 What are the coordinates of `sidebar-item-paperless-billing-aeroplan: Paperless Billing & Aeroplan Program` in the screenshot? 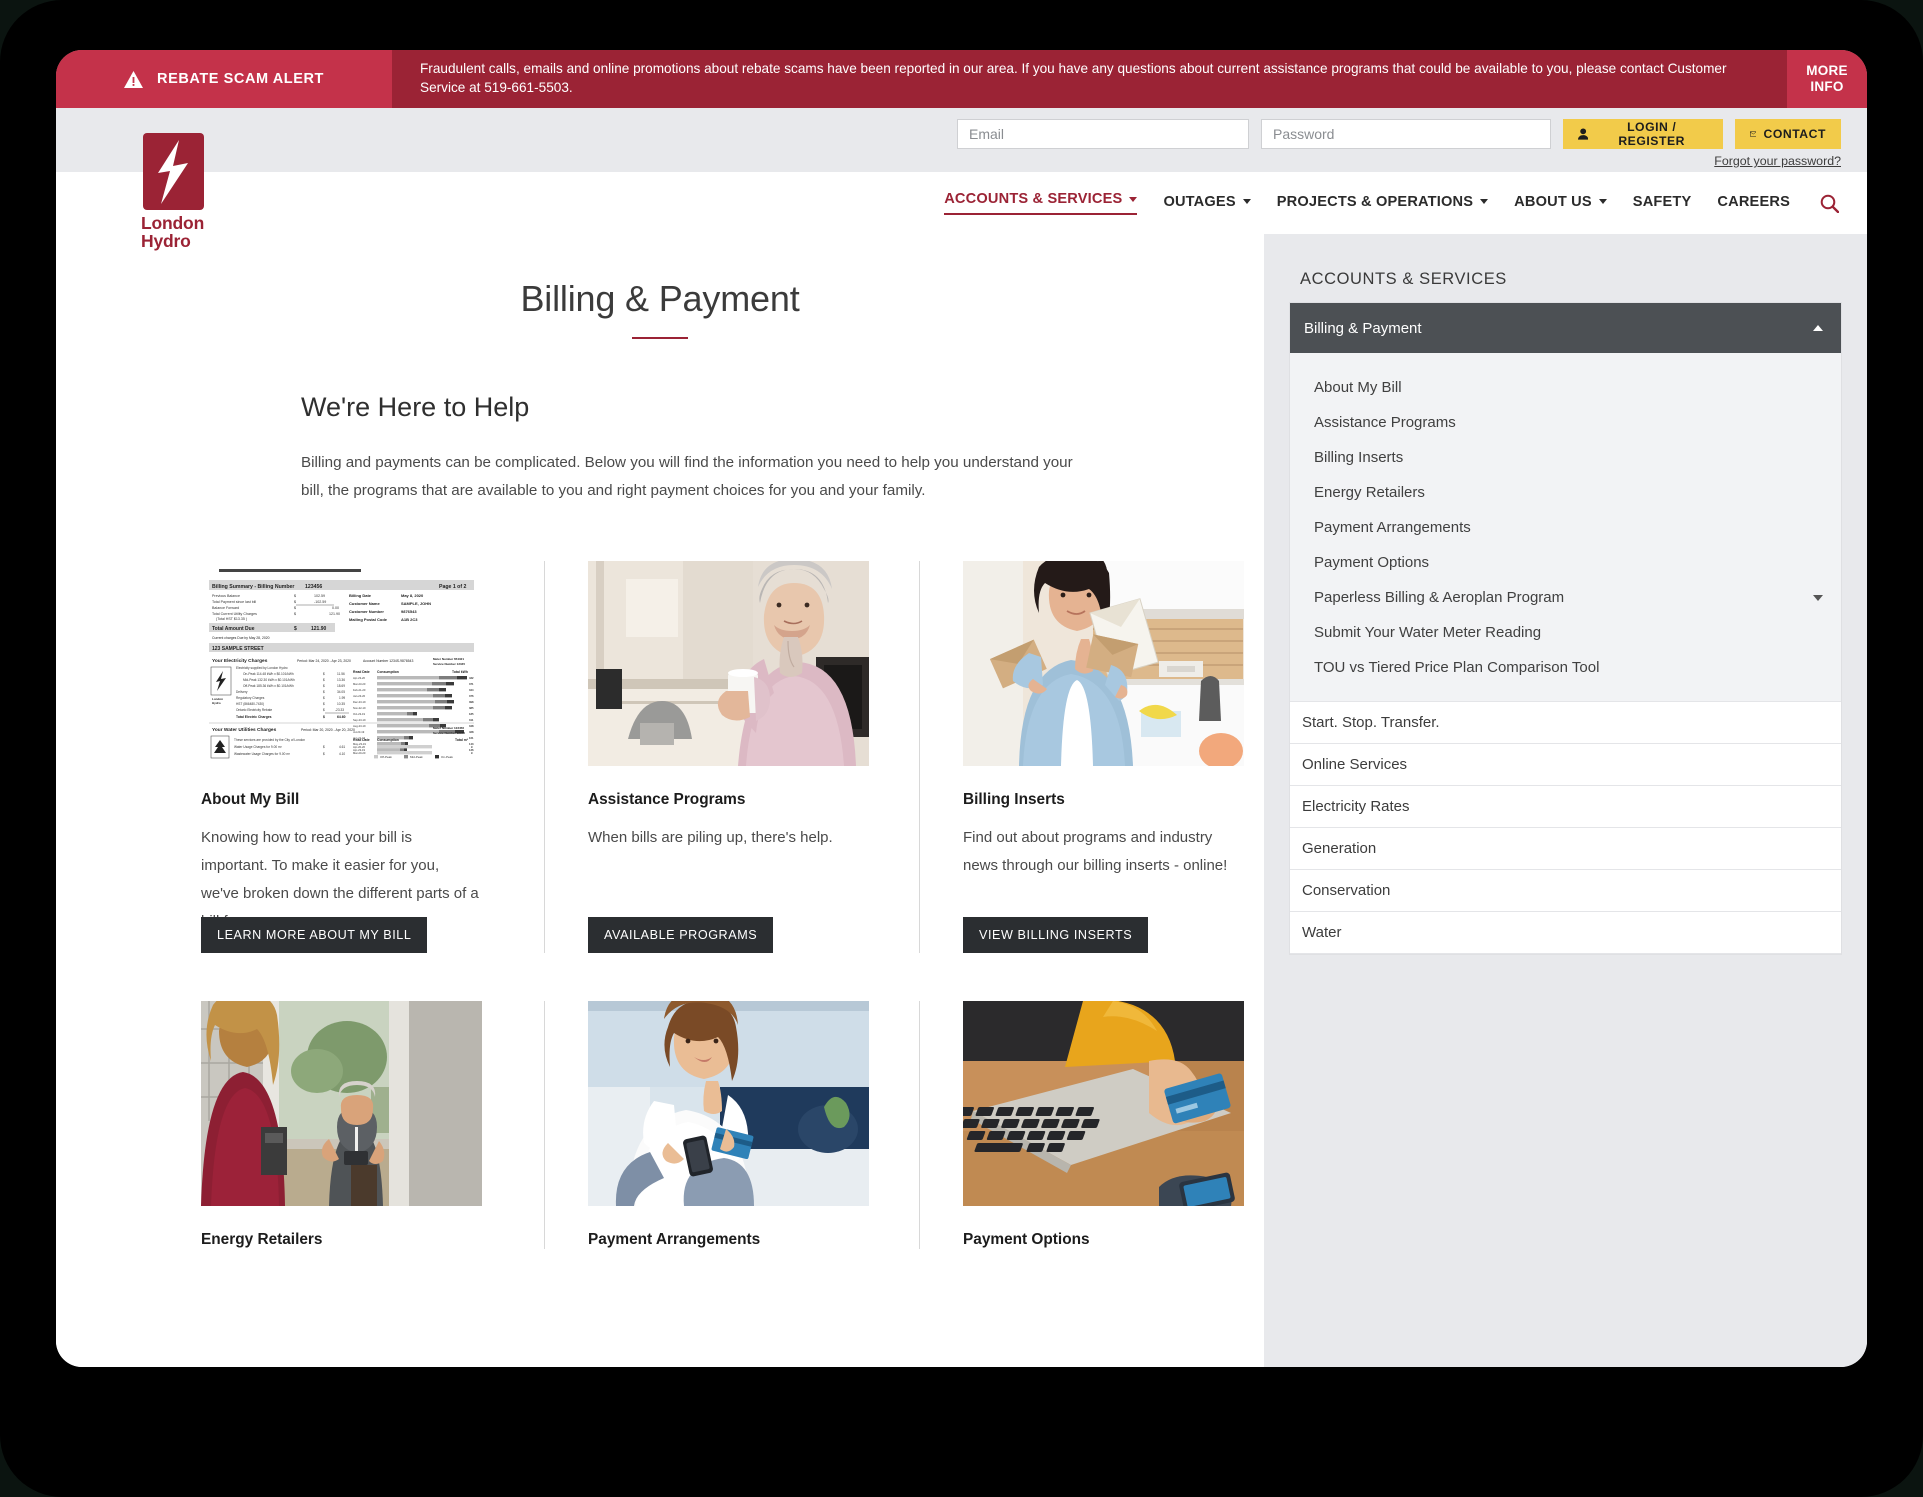 It's located at (1565, 597).